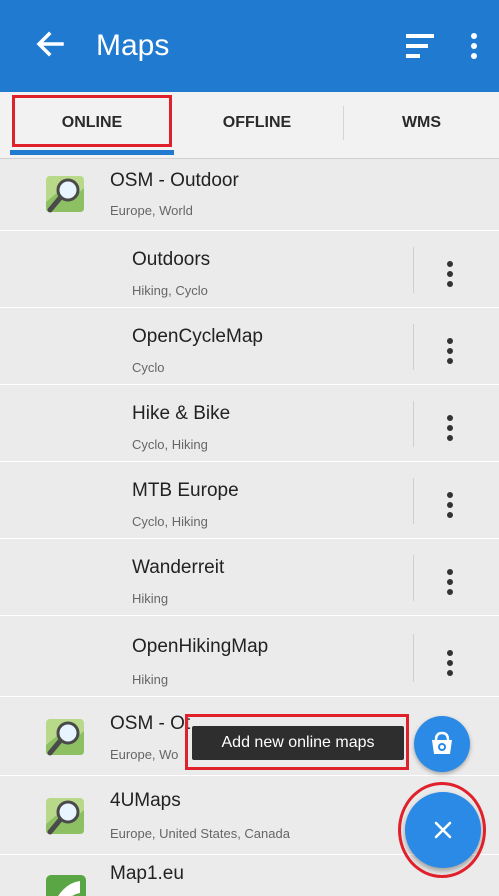  Describe the element at coordinates (249, 423) in the screenshot. I see `list-item-hike-bike: Hike & Bike Cyclo, Hiking` at that location.